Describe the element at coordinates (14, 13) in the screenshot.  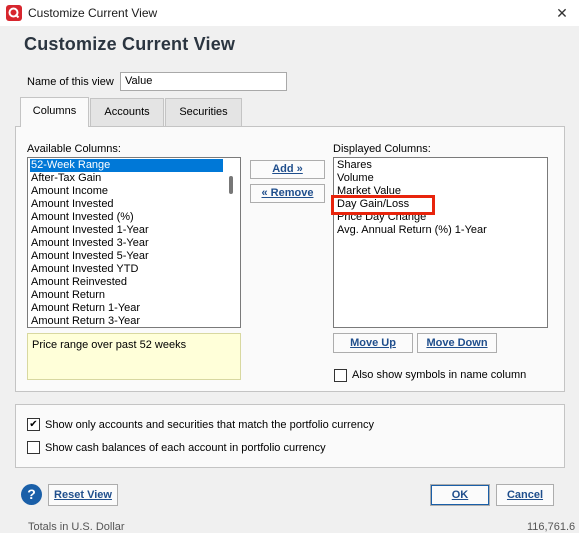
I see `quicken-app-icon` at that location.